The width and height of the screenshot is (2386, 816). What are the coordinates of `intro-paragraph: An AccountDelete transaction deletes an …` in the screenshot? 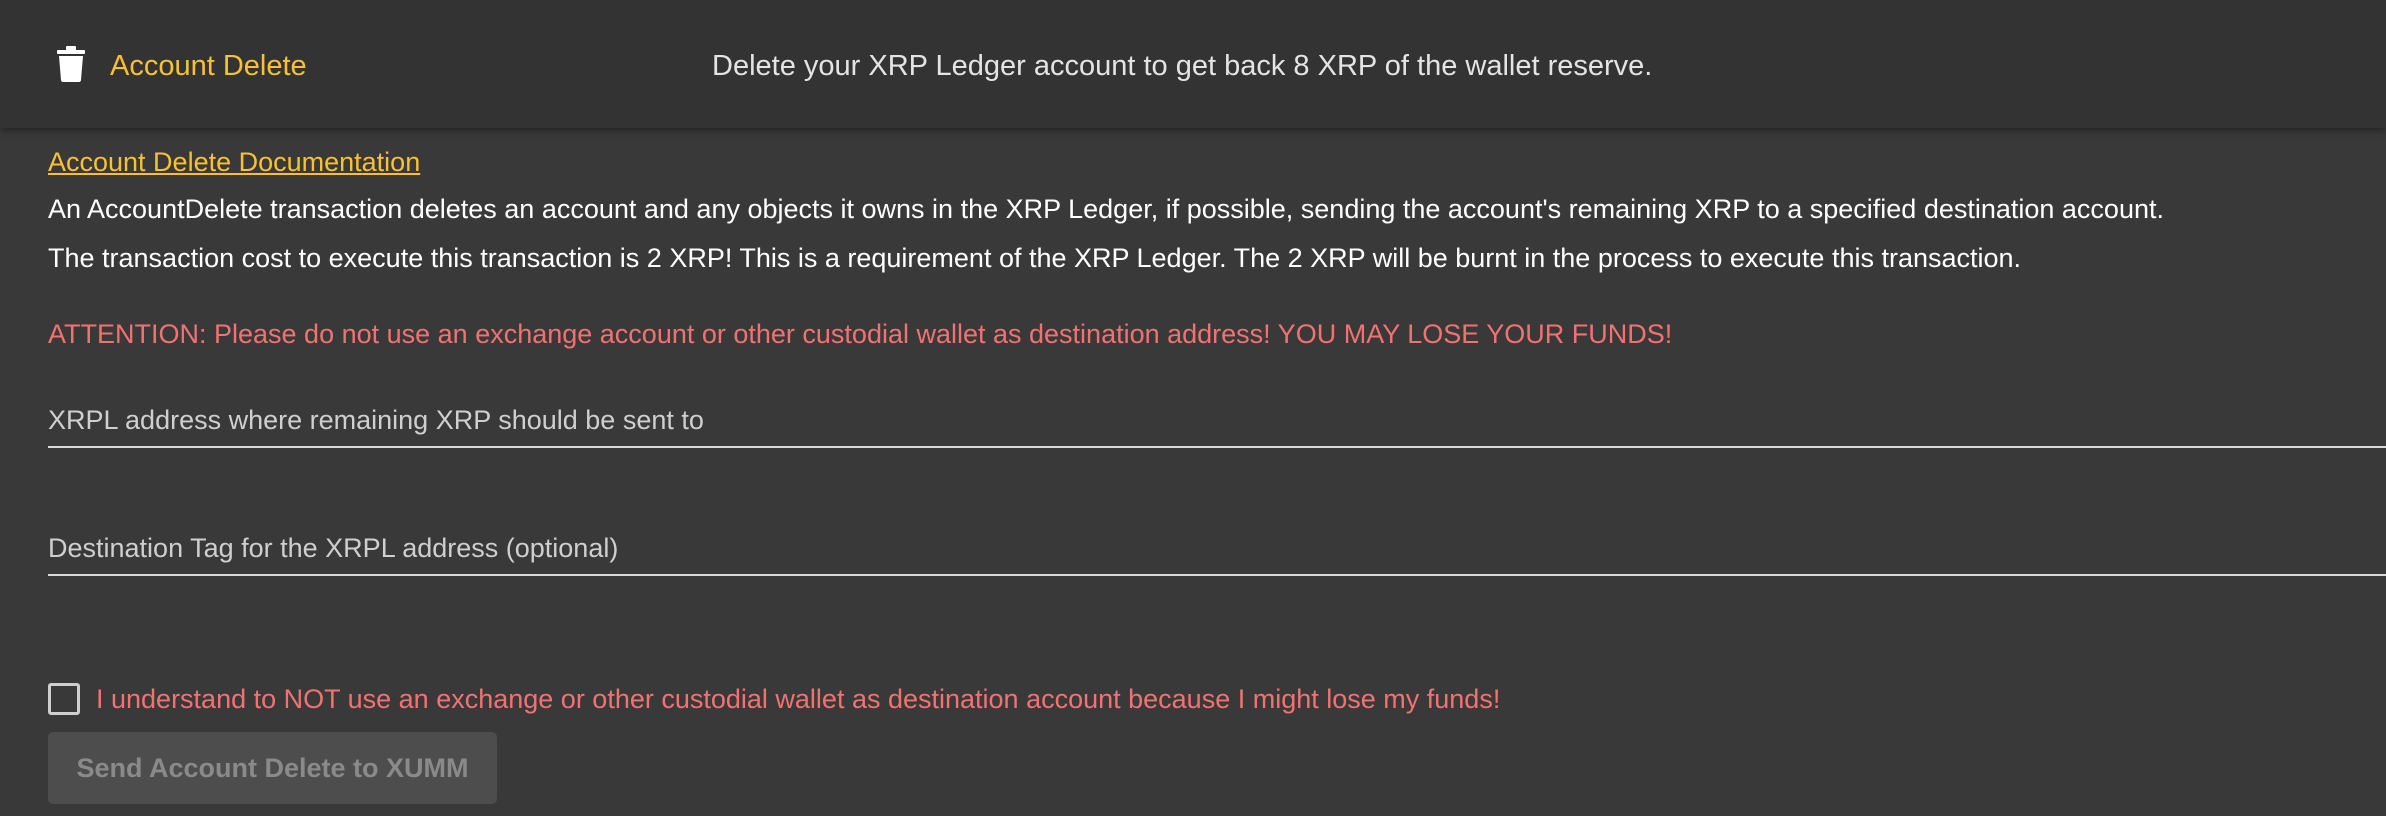 It's located at (1106, 209).